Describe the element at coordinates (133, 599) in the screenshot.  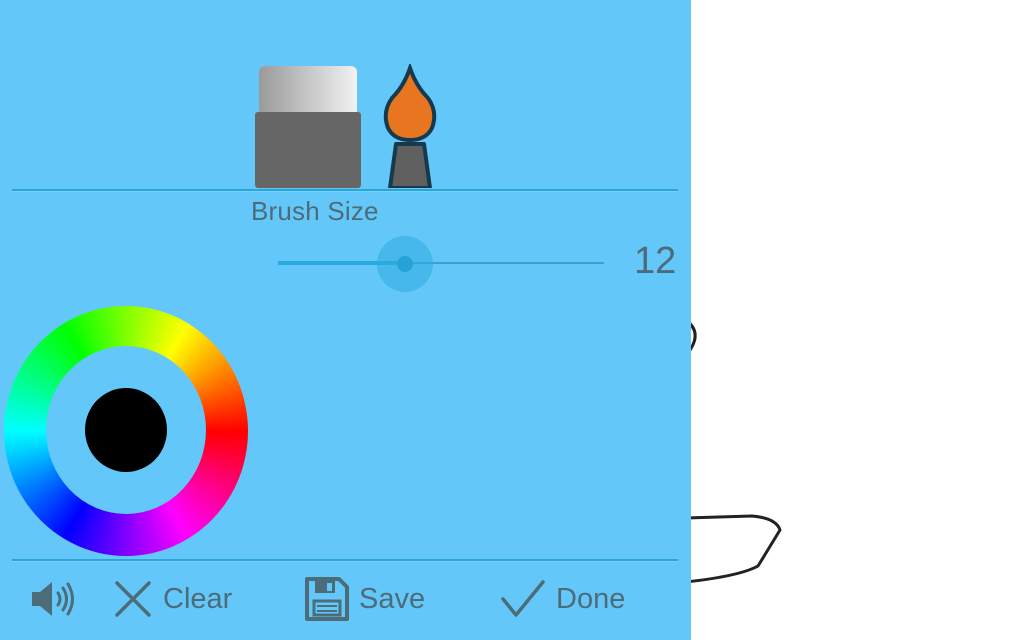
I see `close-icon` at that location.